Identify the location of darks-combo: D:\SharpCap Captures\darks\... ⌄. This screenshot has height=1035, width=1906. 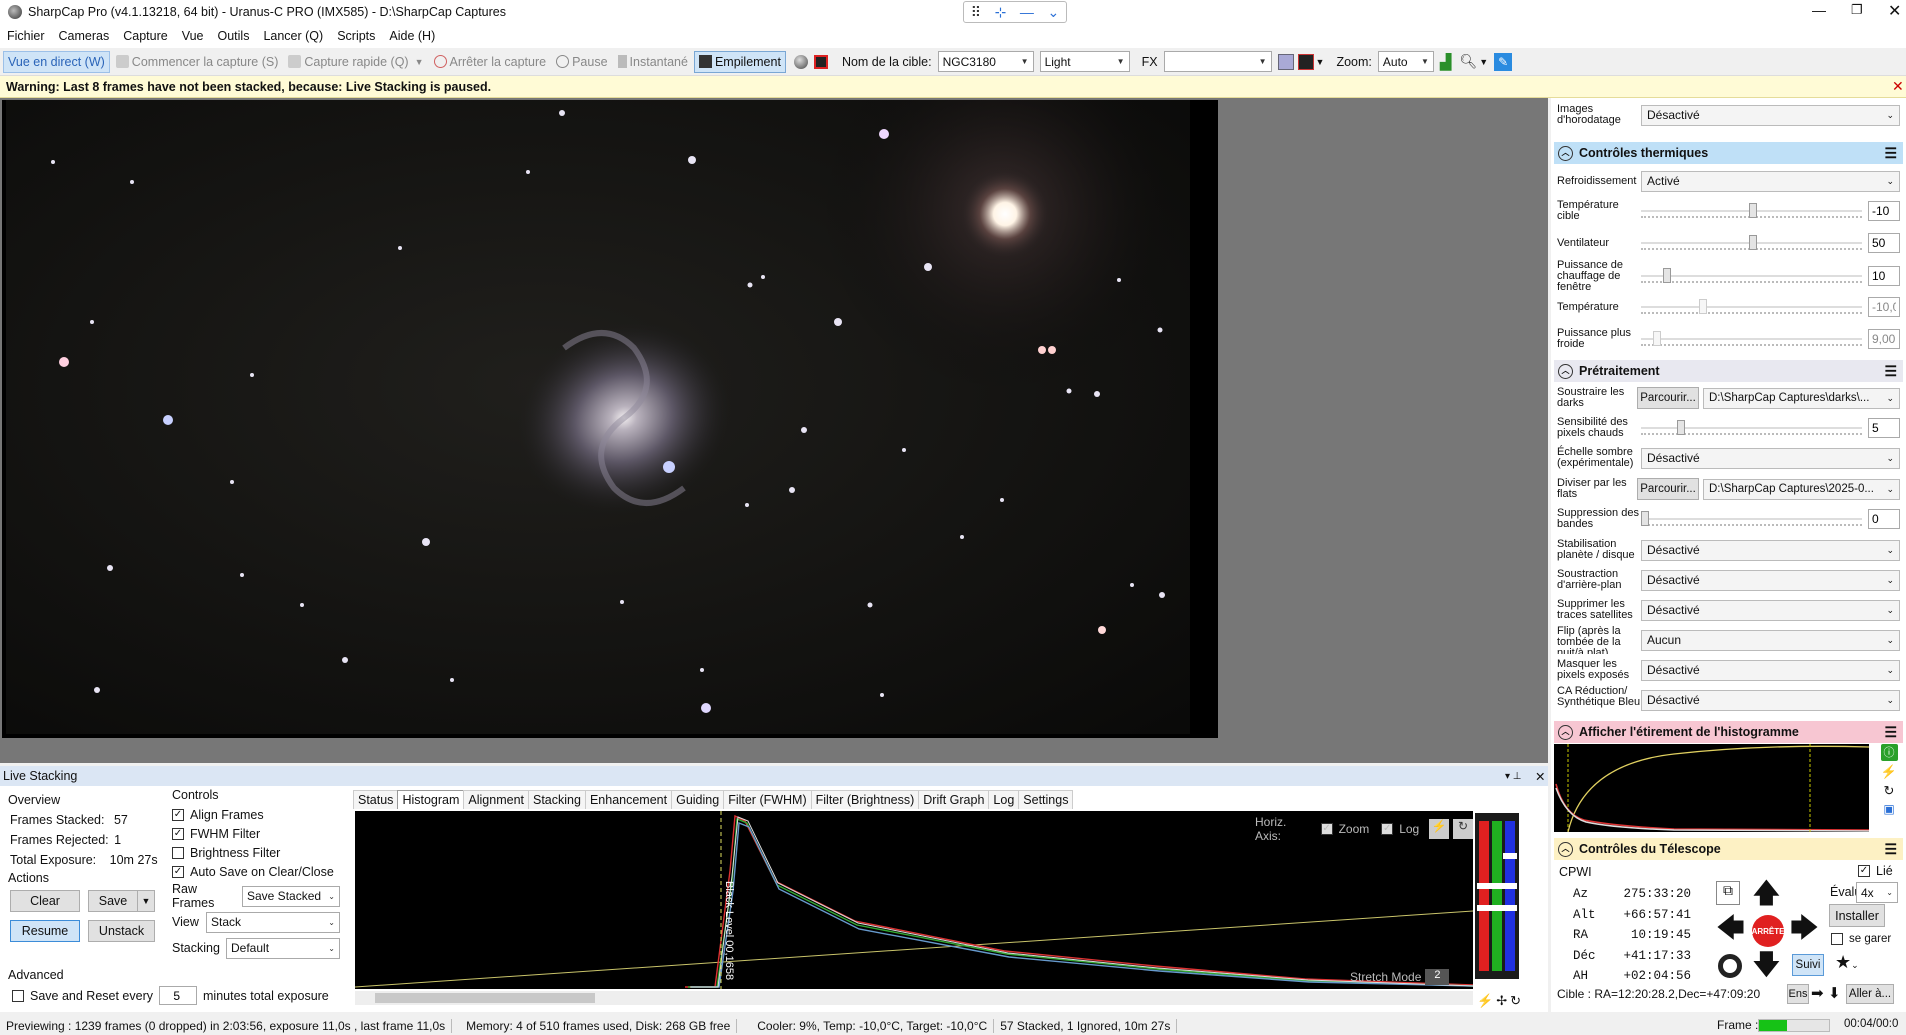
(1801, 398).